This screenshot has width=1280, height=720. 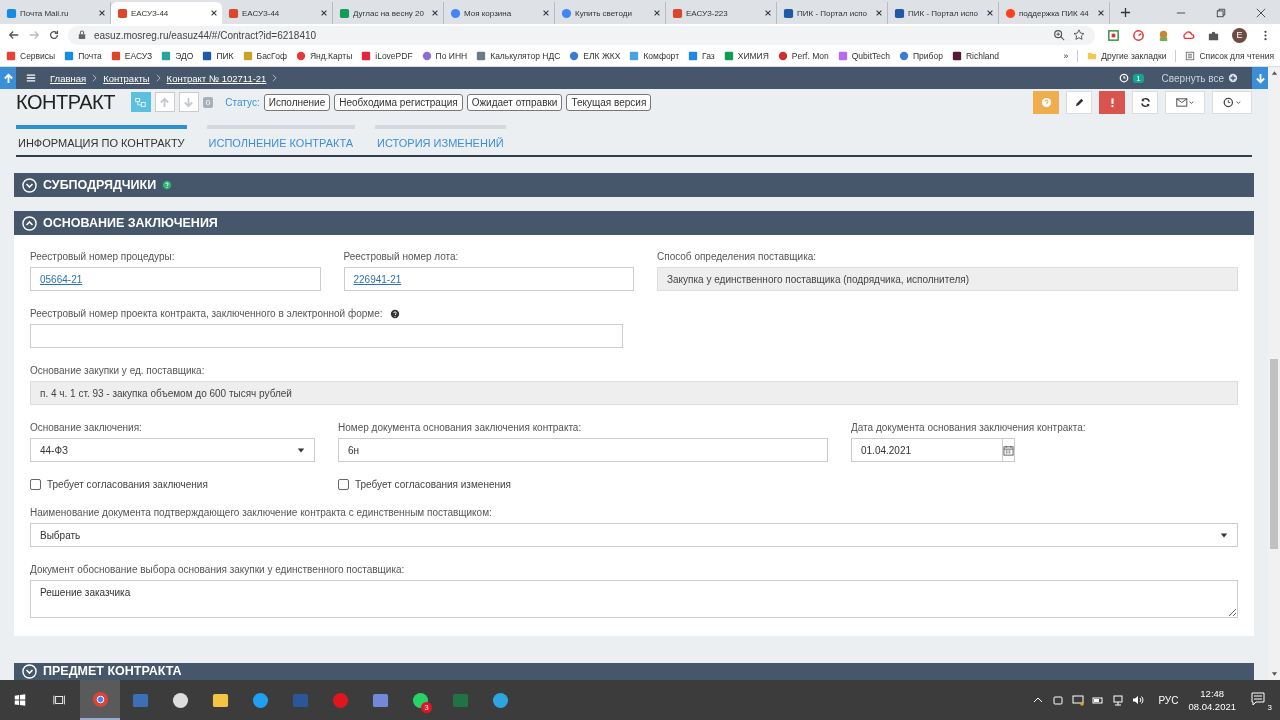 I want to click on bookmark-label: QubitTech, so click(x=870, y=56).